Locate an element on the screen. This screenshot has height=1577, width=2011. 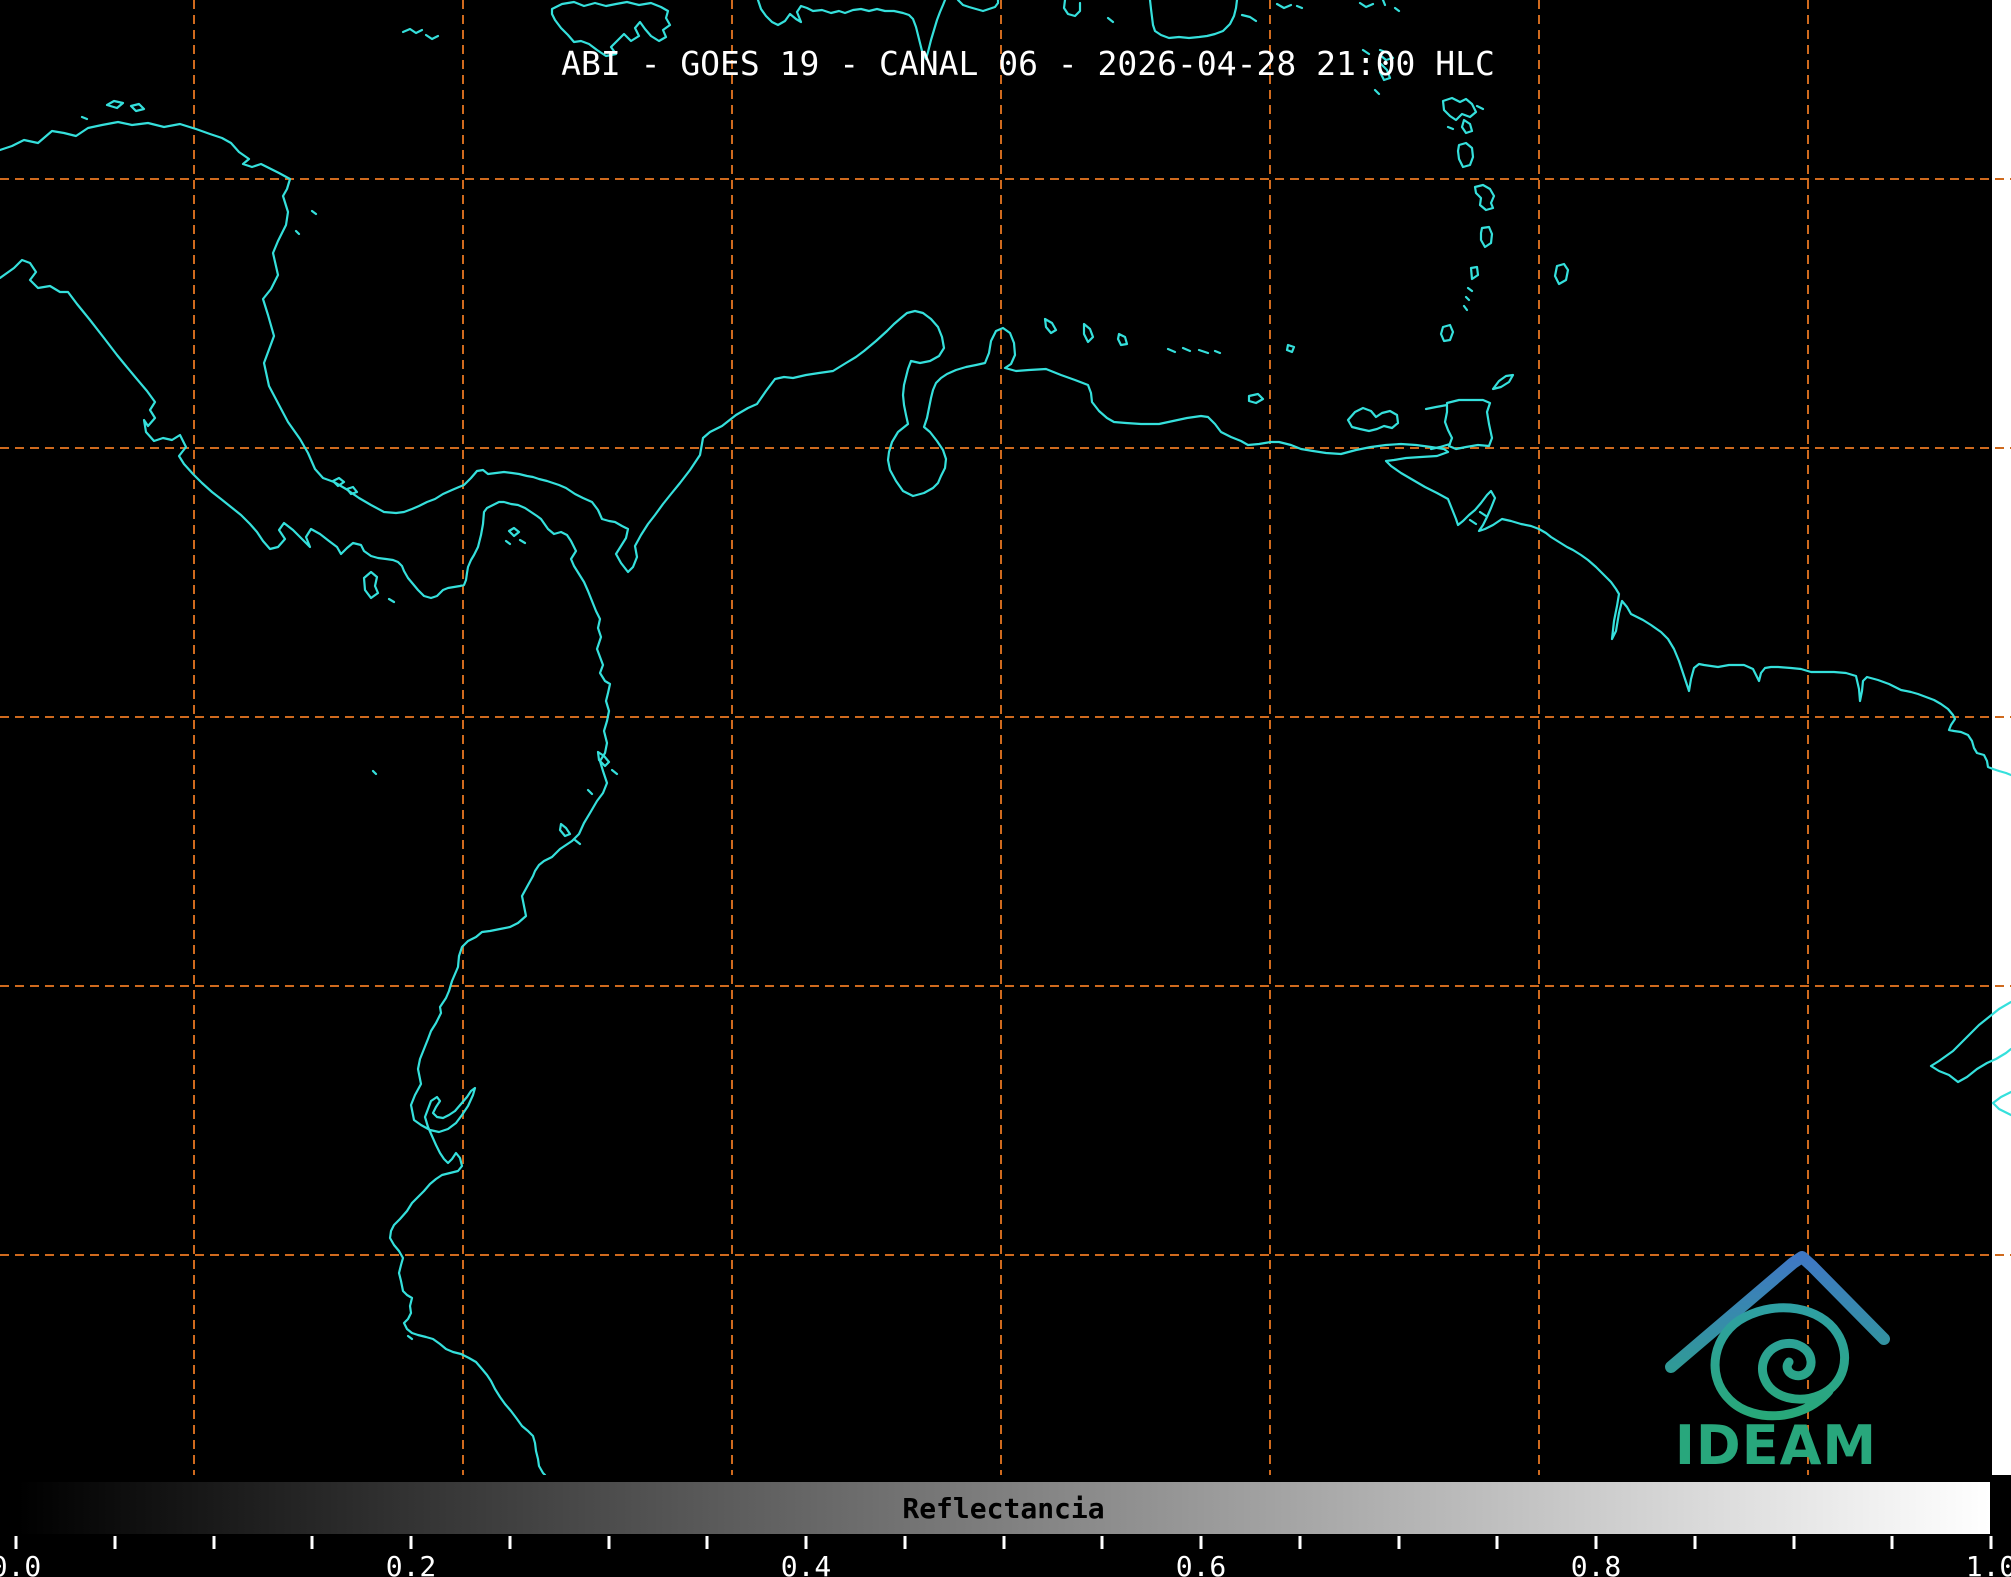
colorbar-label: Reflectancia is located at coordinates (1003, 1508).